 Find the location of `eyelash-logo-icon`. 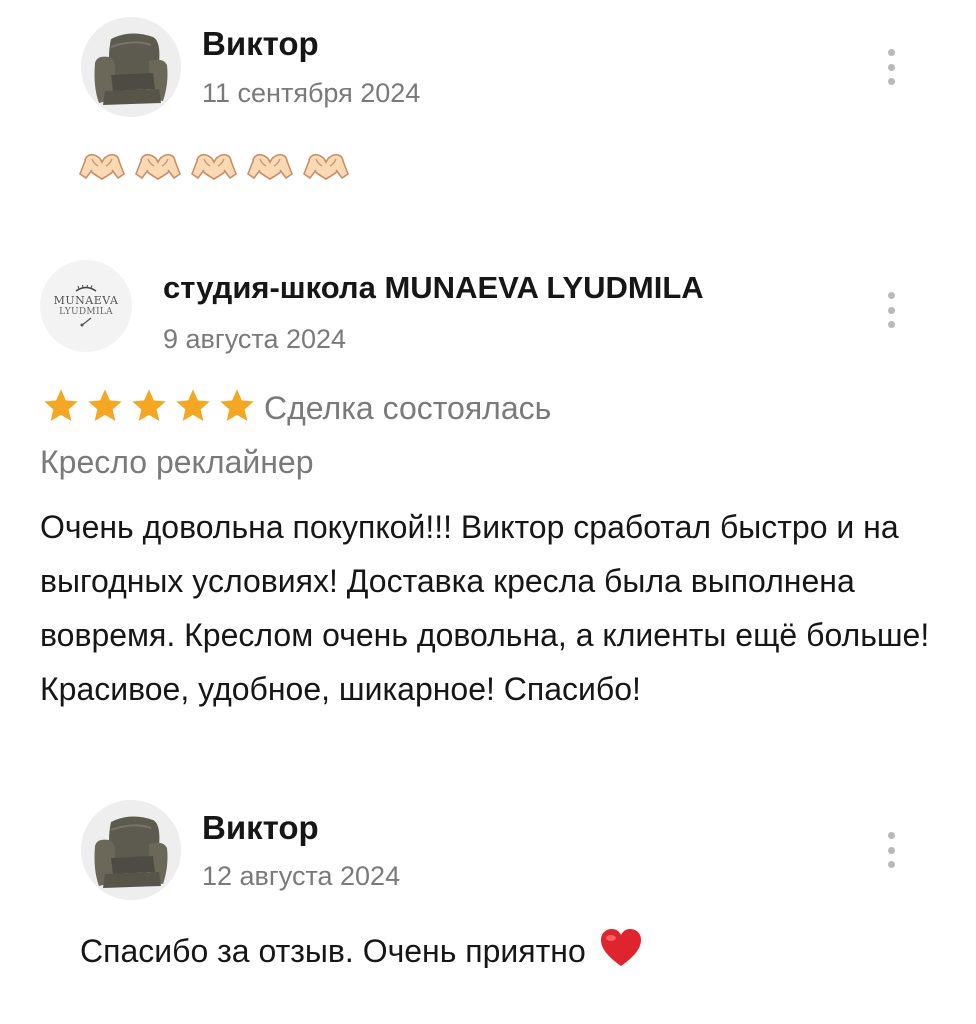

eyelash-logo-icon is located at coordinates (86, 288).